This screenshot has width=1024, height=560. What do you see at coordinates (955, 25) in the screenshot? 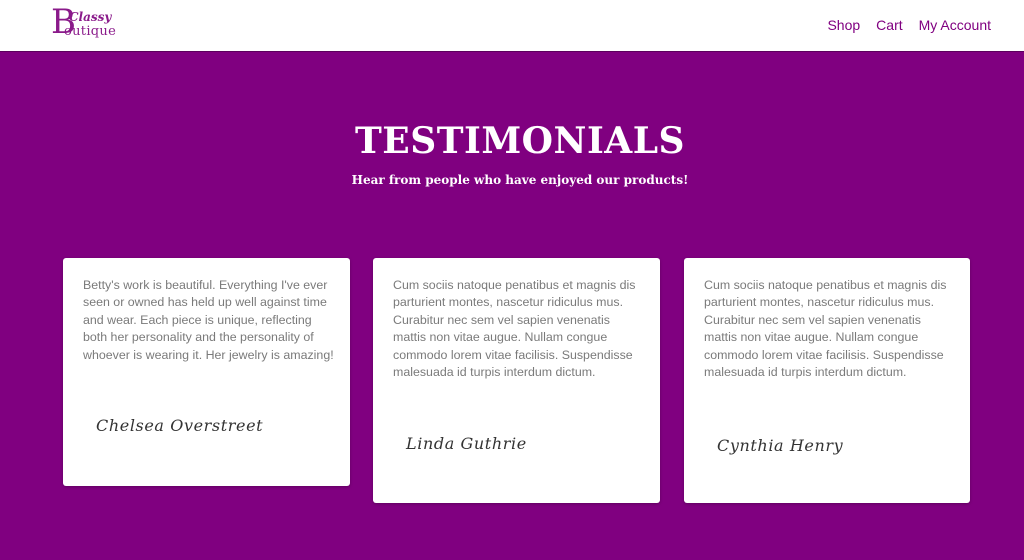
I see `nav-my-account-link: My Account` at bounding box center [955, 25].